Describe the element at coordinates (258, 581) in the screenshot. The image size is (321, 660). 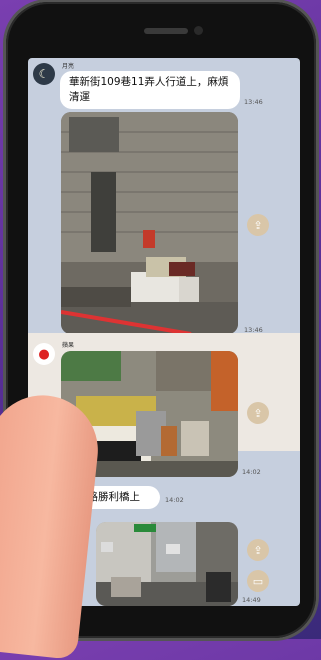
I see `expand-icon: ▭` at that location.